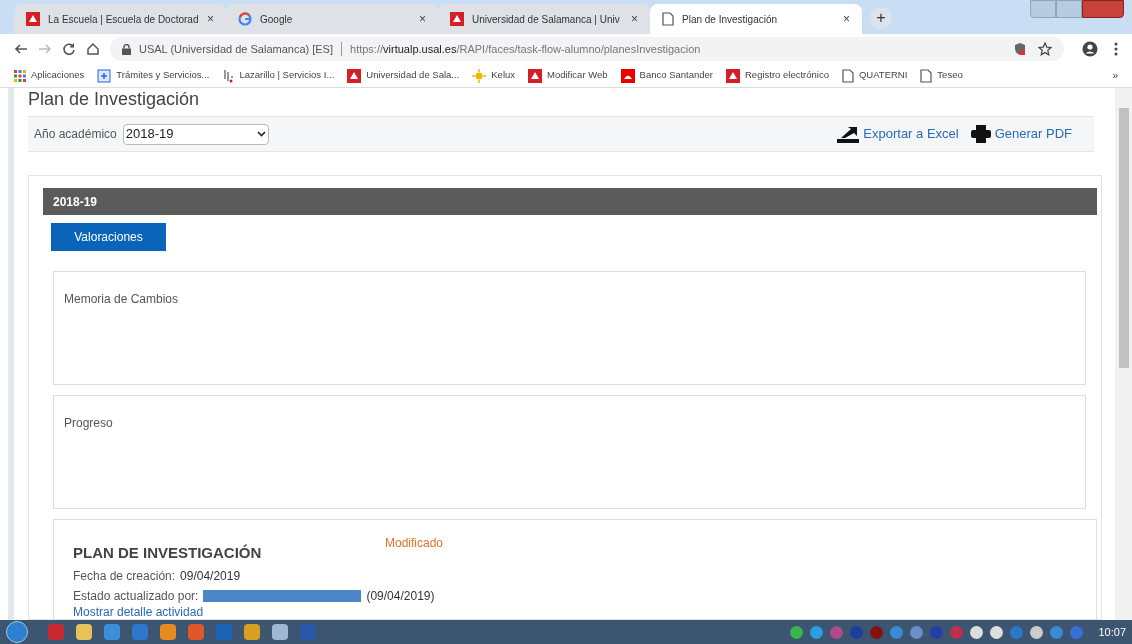 The image size is (1132, 644). Describe the element at coordinates (544, 19) in the screenshot. I see `browser-tab: Universidad de Salamanca | Univ ×` at that location.